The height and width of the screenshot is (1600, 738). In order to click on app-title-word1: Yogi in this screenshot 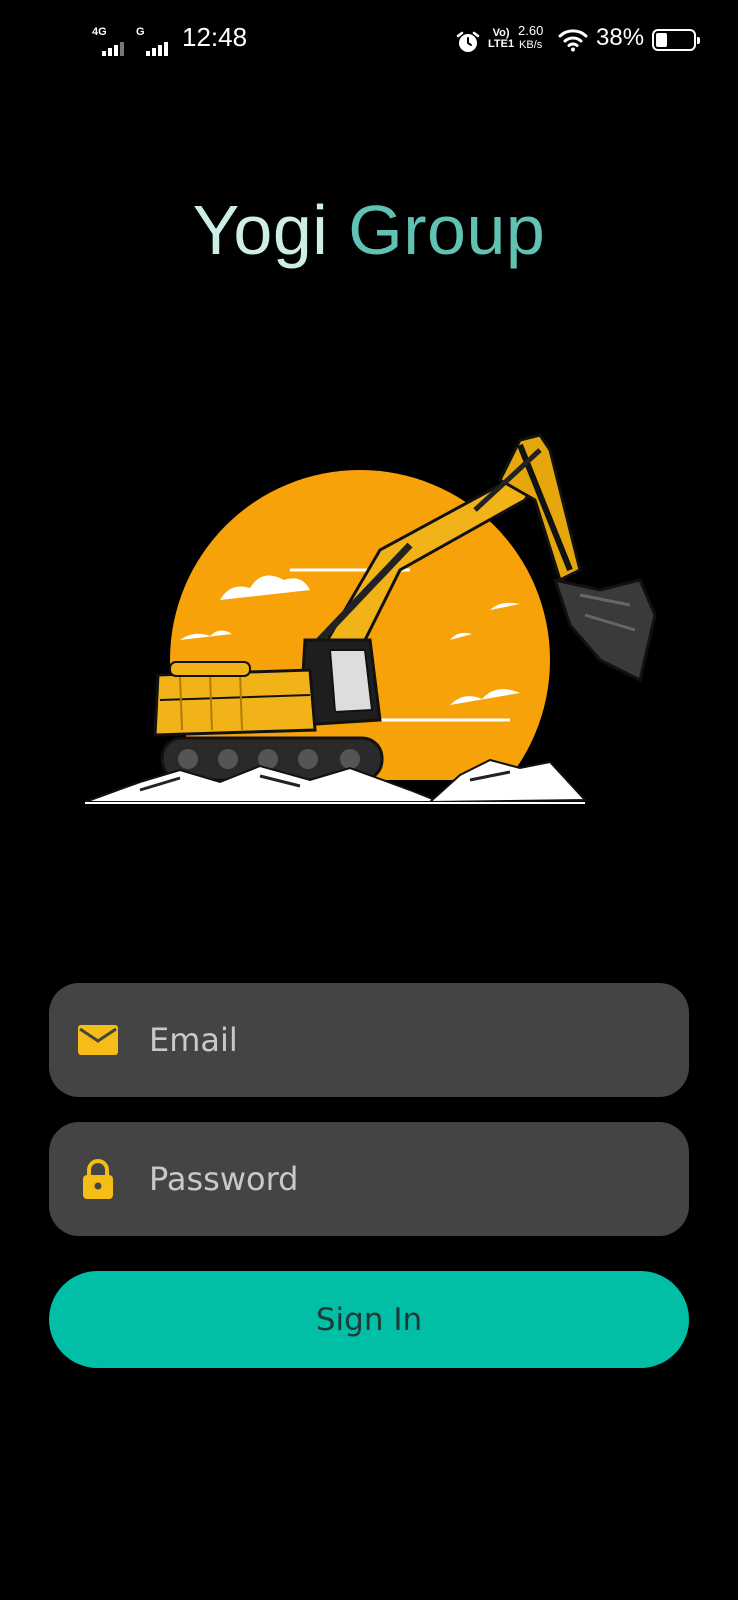, I will do `click(260, 230)`.